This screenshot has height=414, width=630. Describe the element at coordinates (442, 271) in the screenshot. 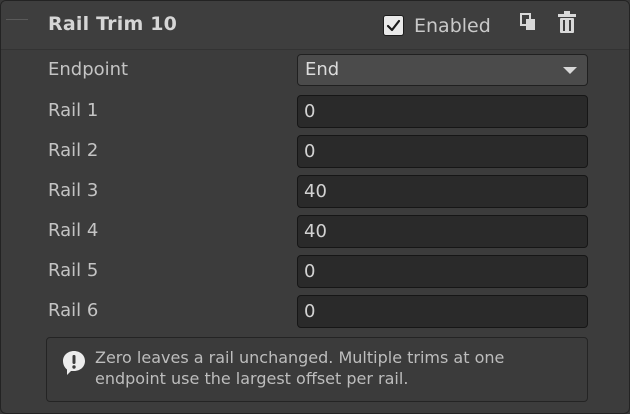

I see `rail5-input: 0` at that location.